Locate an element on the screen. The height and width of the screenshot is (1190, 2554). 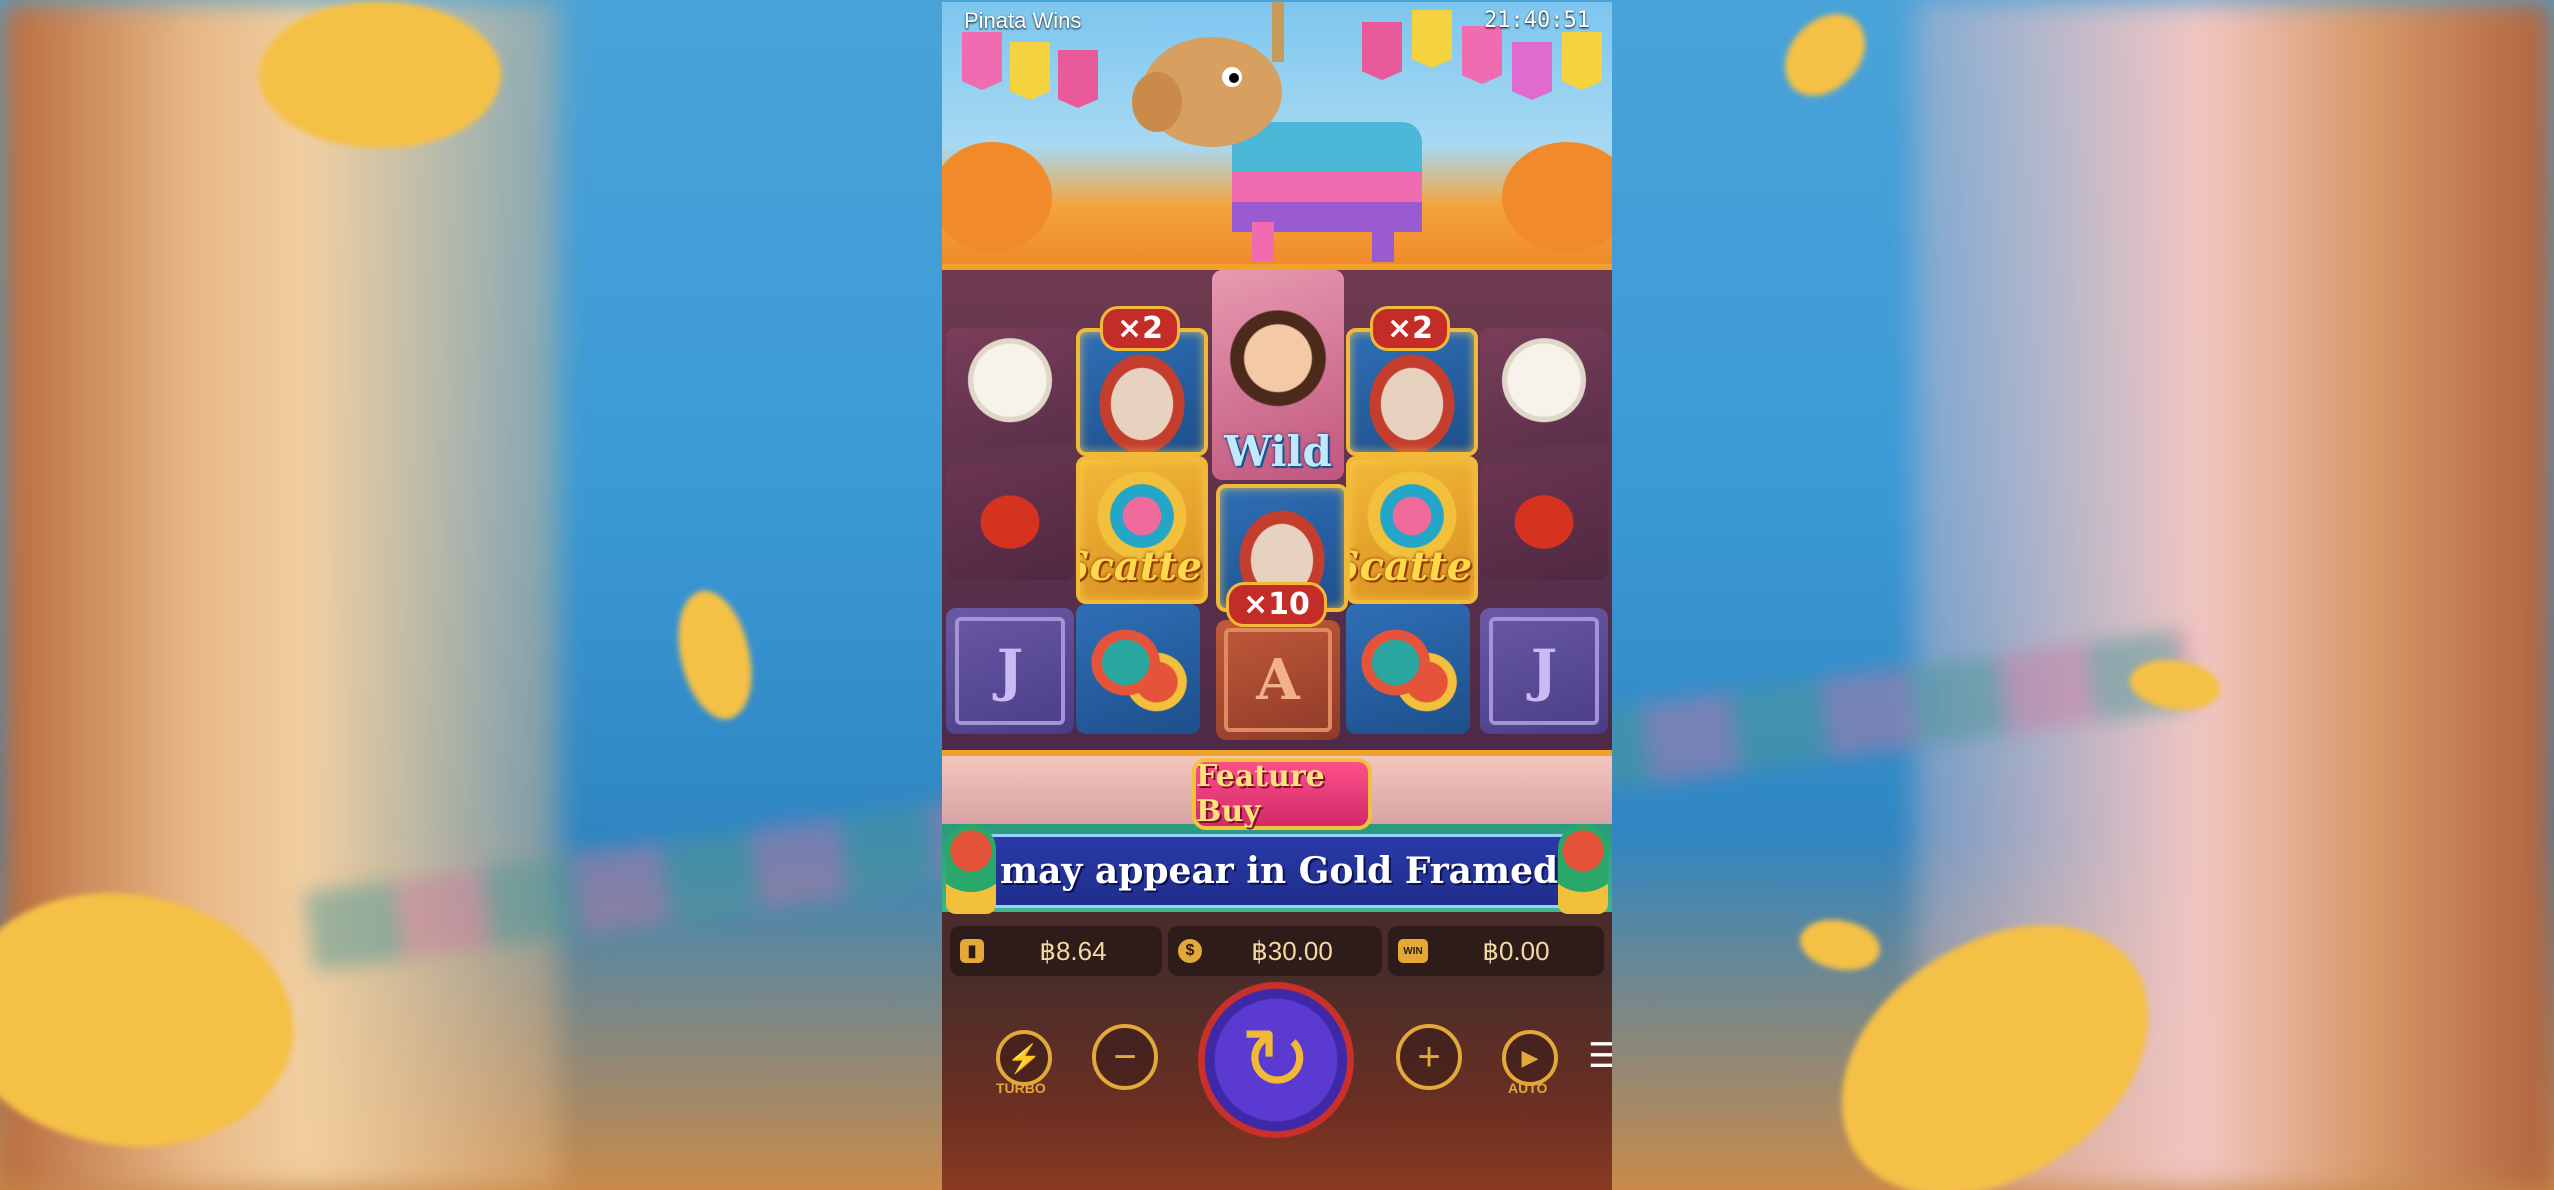
bet-display: $ ฿30.00 is located at coordinates (1275, 951).